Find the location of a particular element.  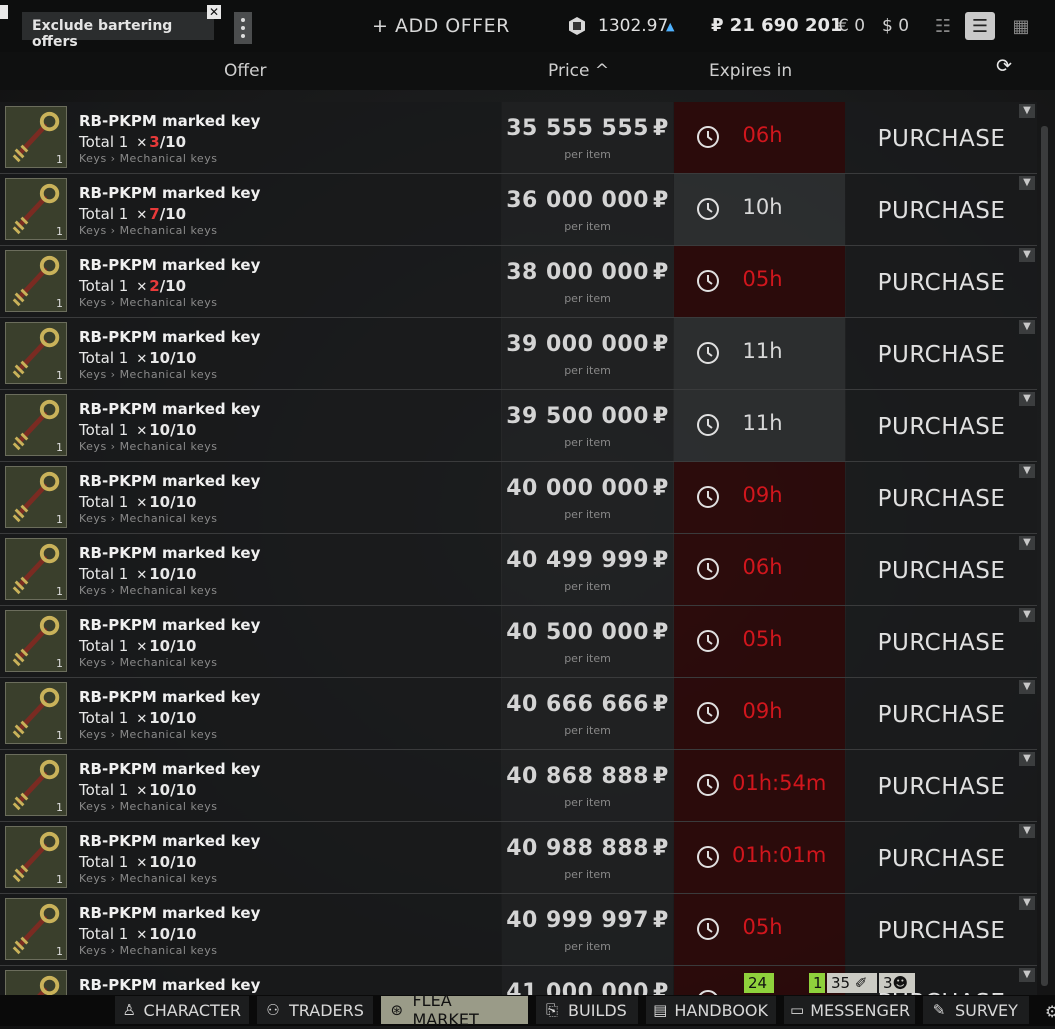

scrollbar is located at coordinates (1044, 556).